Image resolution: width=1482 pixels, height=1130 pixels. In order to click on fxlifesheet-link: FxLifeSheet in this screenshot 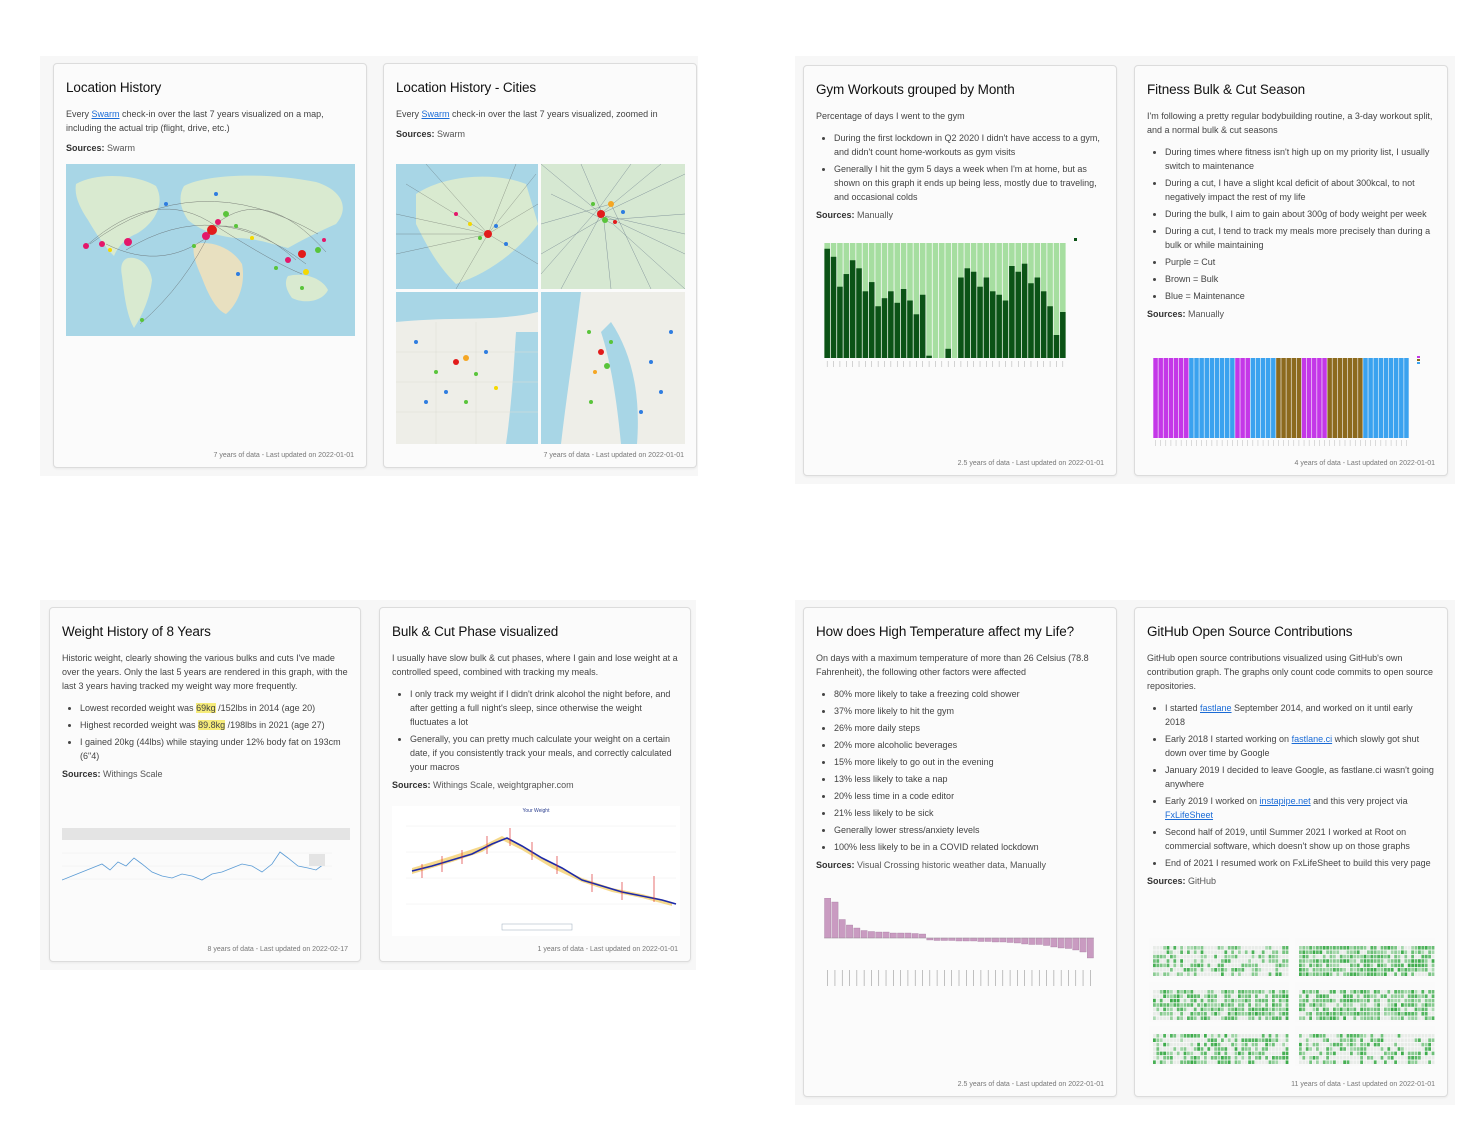, I will do `click(1189, 815)`.